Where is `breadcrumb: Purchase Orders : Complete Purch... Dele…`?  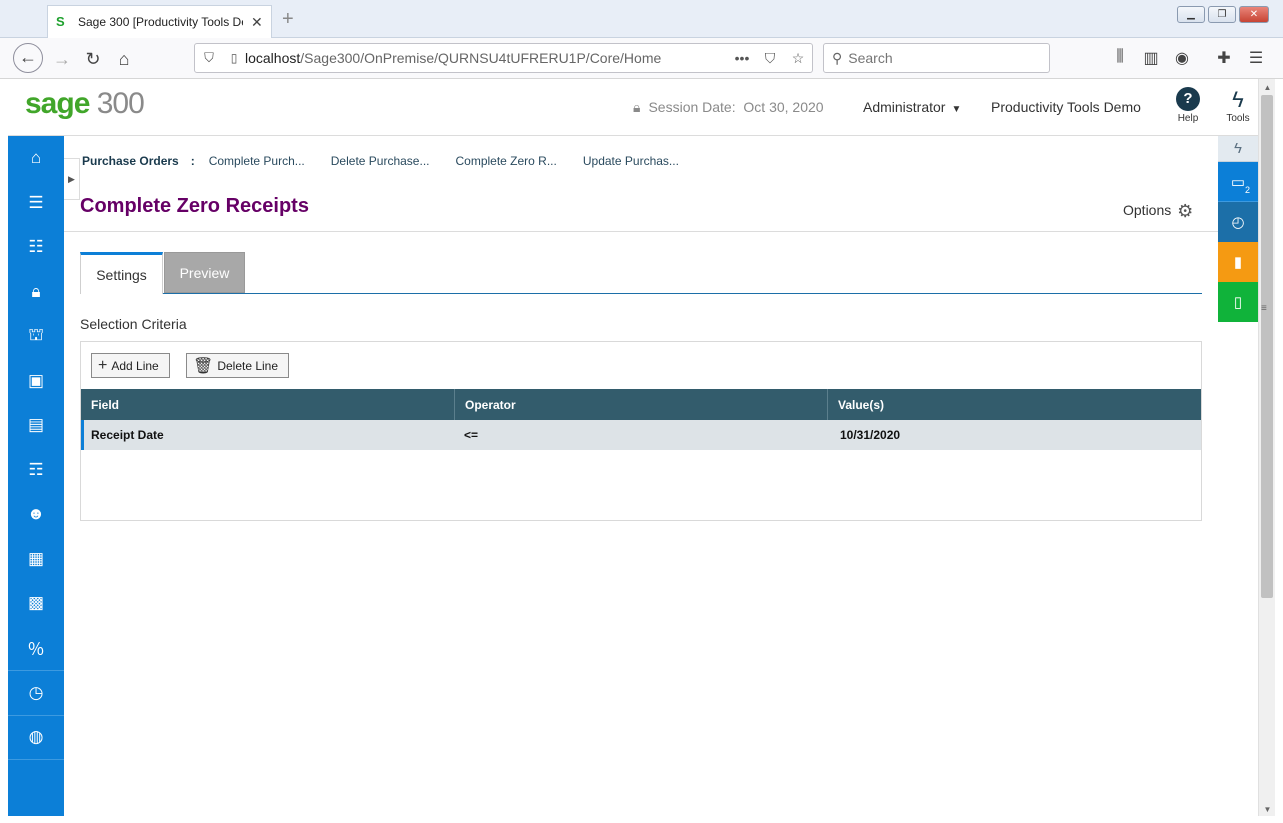
breadcrumb: Purchase Orders : Complete Purch... Dele… is located at coordinates (393, 161).